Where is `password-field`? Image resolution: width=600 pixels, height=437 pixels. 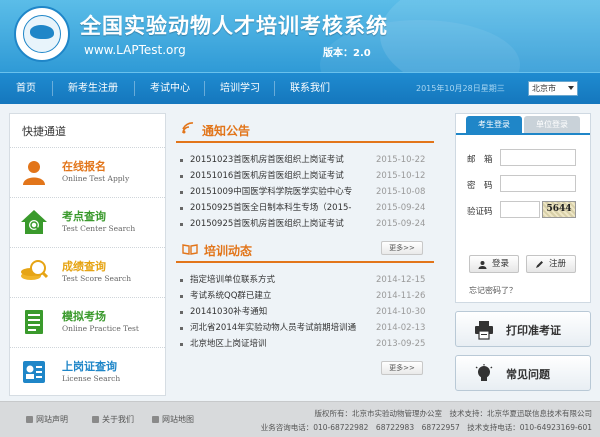 password-field is located at coordinates (538, 183).